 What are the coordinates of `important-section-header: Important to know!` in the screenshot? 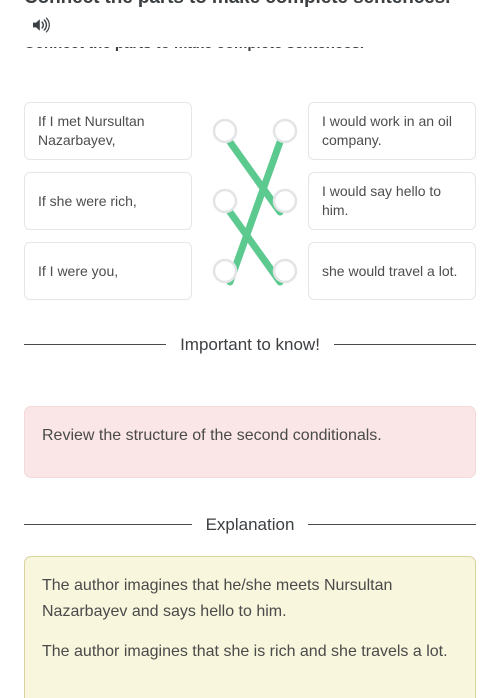 It's located at (250, 344).